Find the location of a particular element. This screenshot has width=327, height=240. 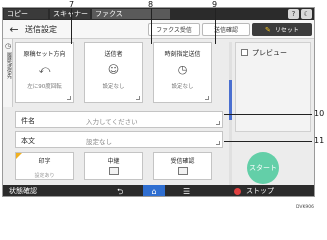

stop-icon is located at coordinates (237, 191).